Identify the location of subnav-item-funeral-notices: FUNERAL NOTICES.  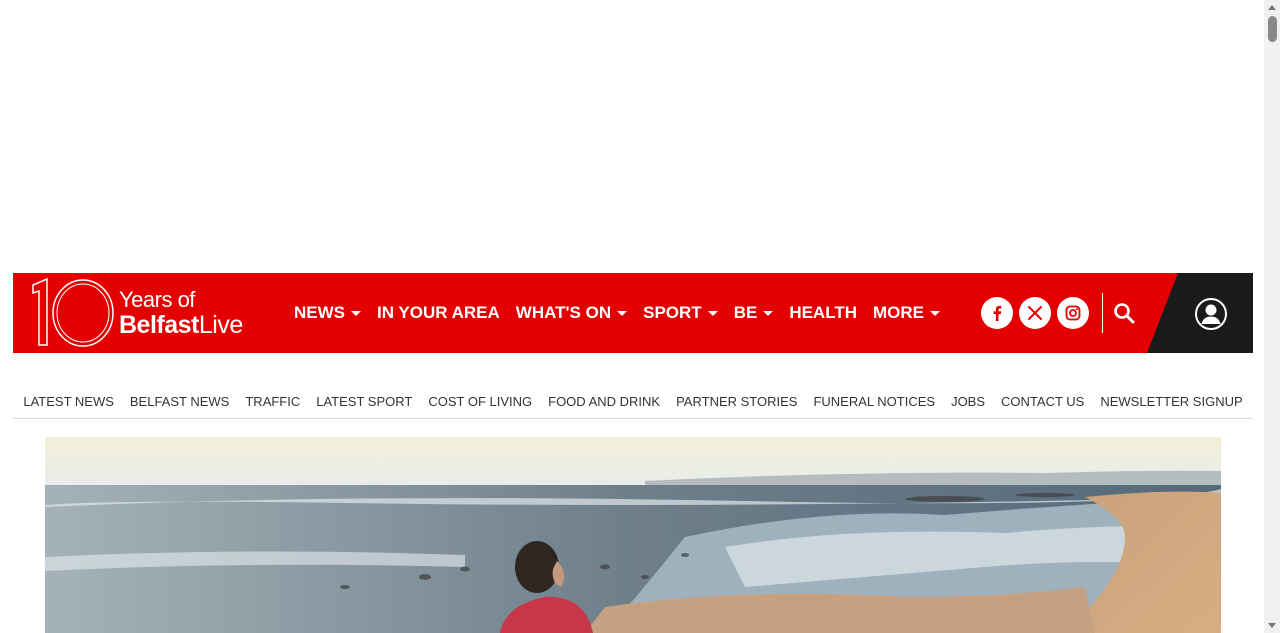
(874, 401).